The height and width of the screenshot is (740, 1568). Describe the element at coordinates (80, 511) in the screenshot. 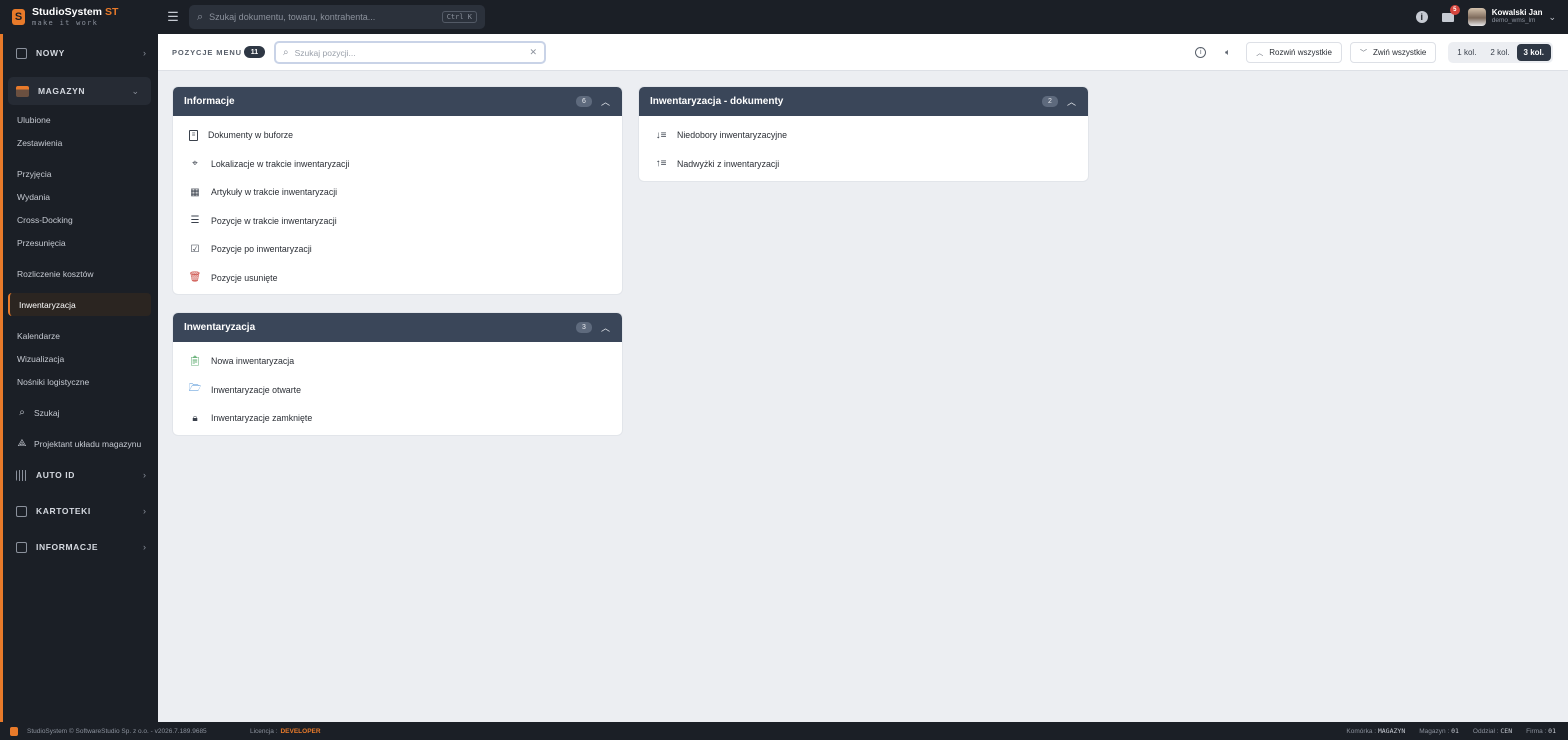

I see `sidebar-section-kartoteki: KARTOTEKI ›` at that location.